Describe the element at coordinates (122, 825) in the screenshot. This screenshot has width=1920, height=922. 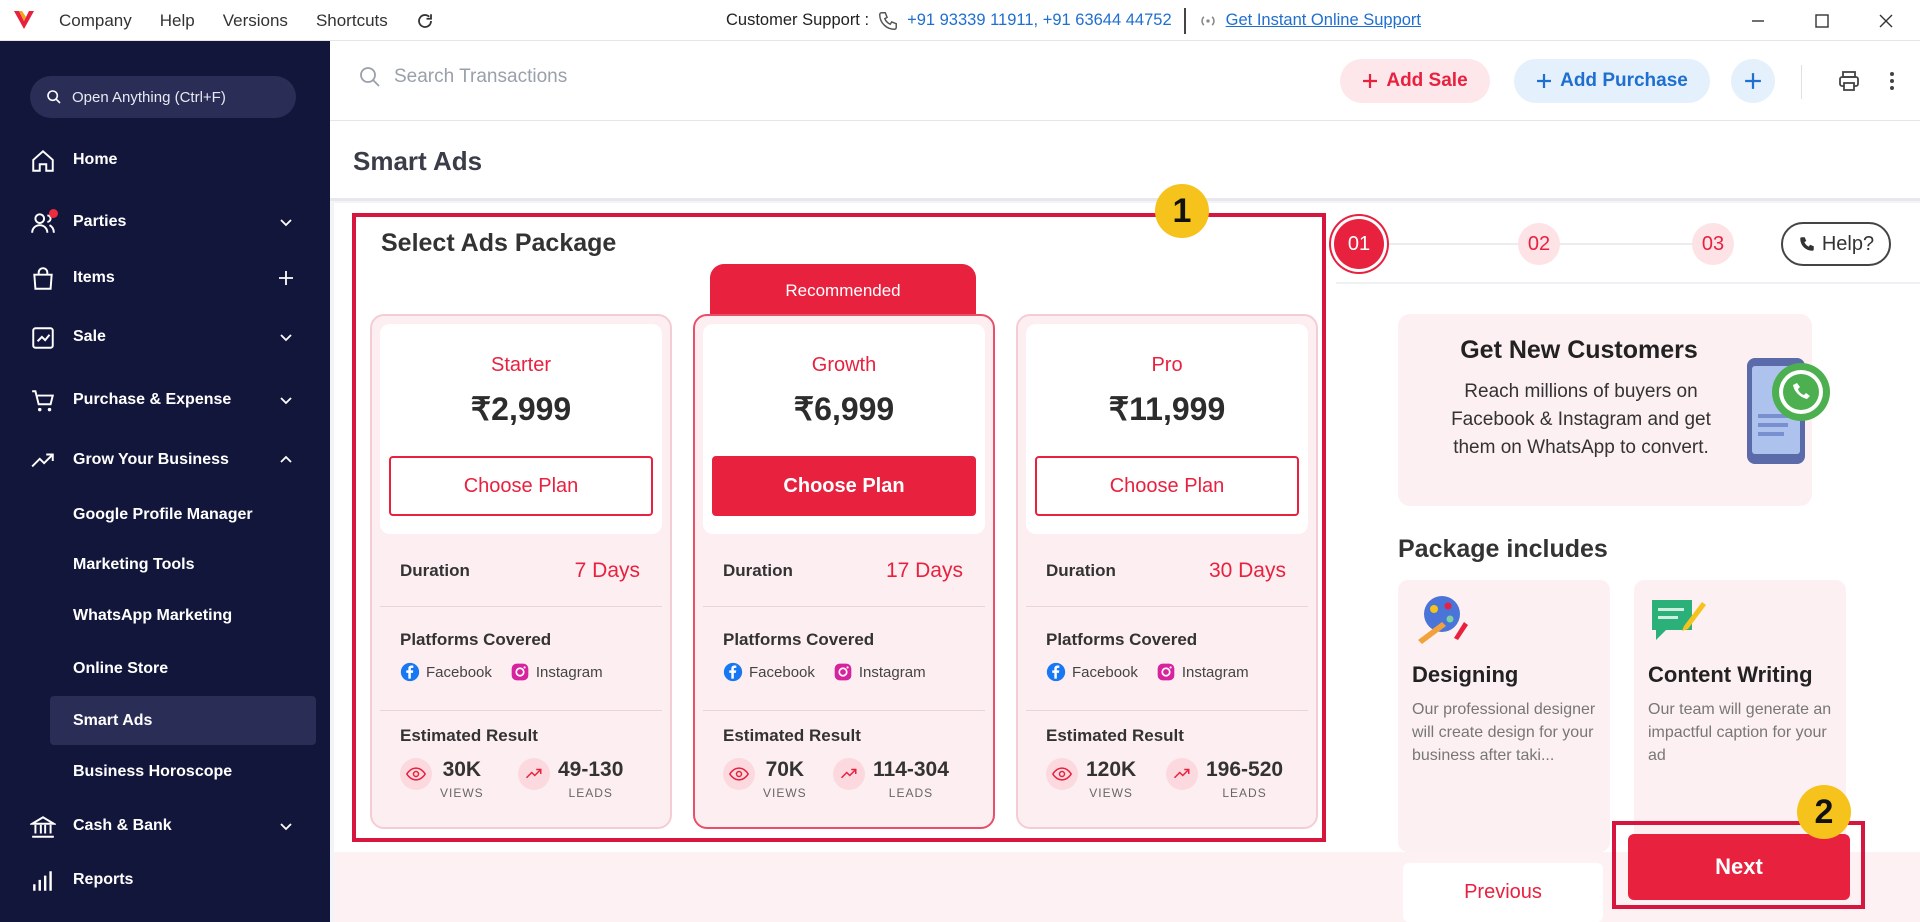
I see `sidebar-item-label: Cash & Bank` at that location.